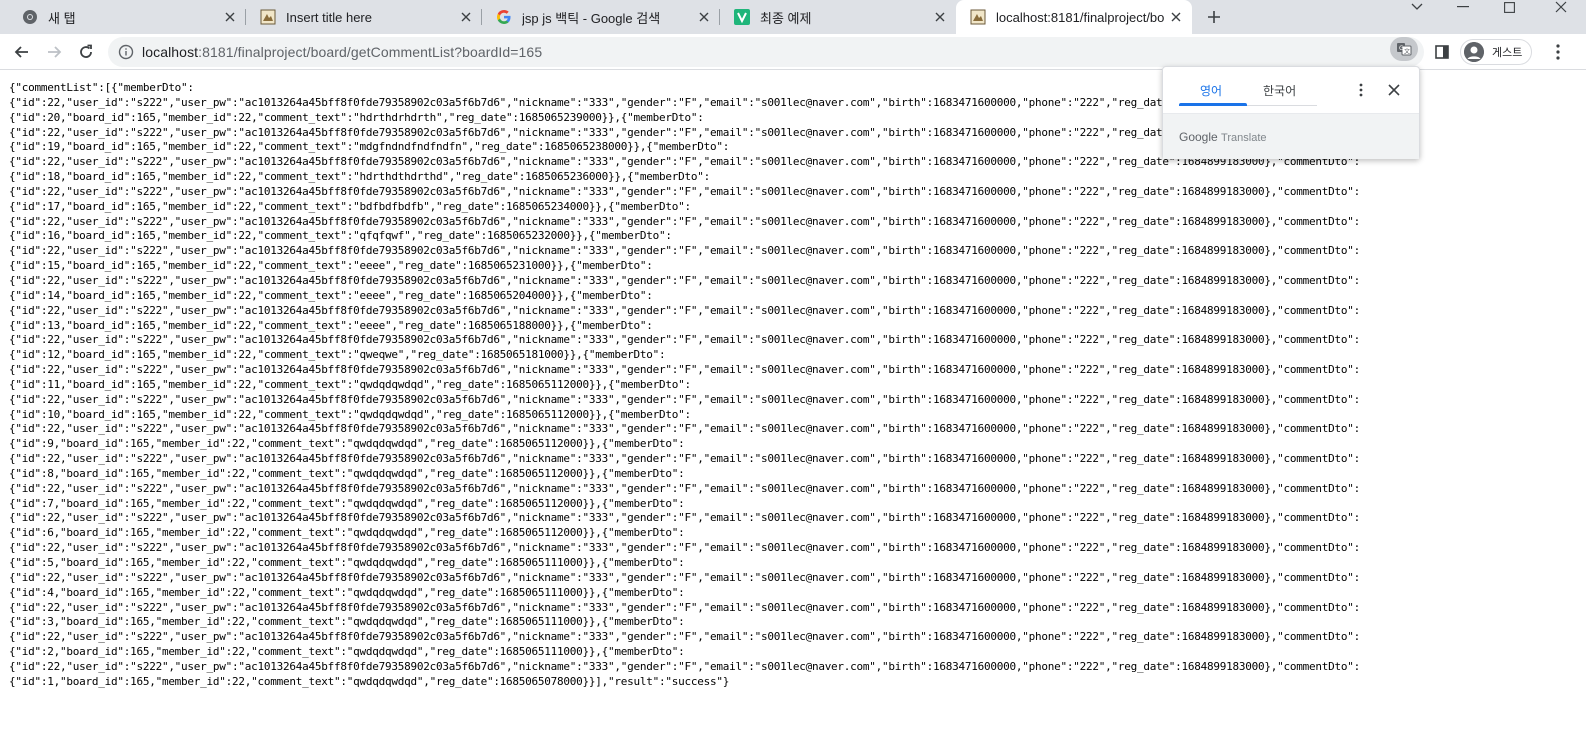  I want to click on plus-icon, so click(1214, 17).